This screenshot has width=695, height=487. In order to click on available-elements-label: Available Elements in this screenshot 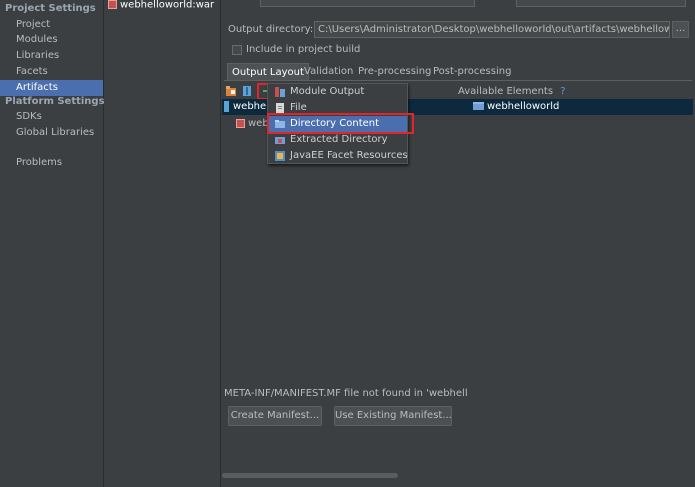, I will do `click(506, 91)`.